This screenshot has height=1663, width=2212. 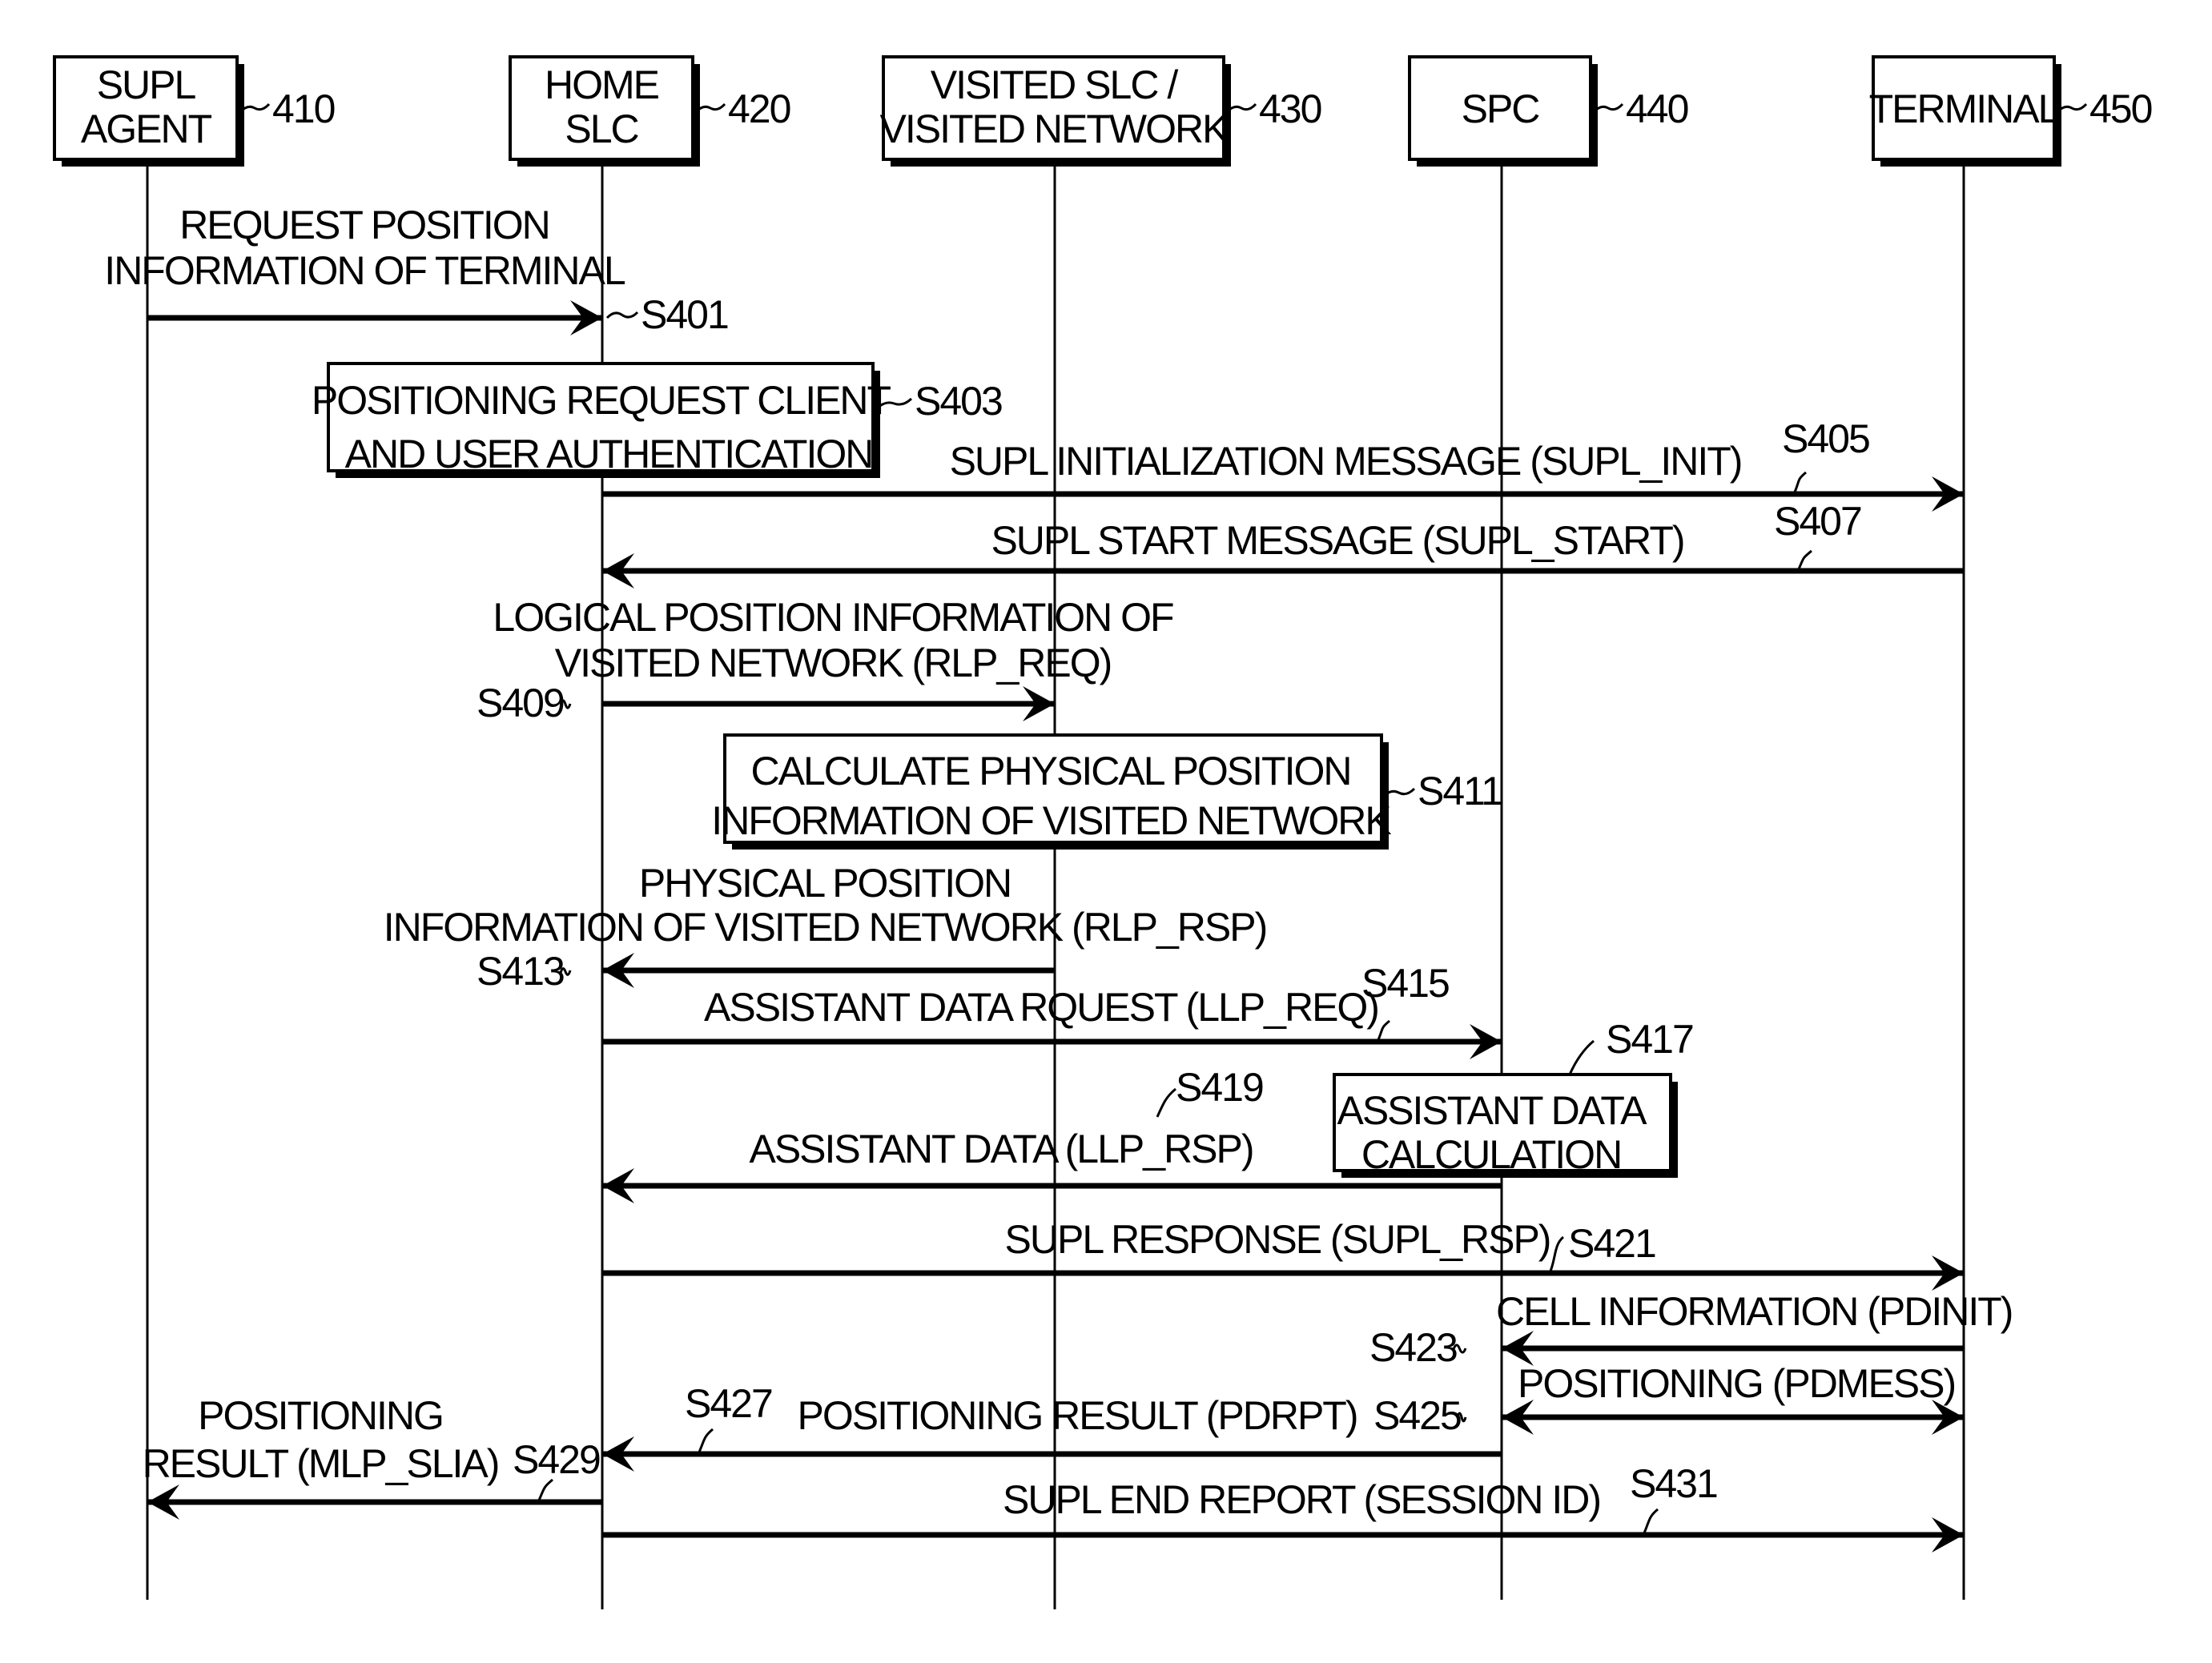 What do you see at coordinates (959, 401) in the screenshot?
I see `step-number: S403` at bounding box center [959, 401].